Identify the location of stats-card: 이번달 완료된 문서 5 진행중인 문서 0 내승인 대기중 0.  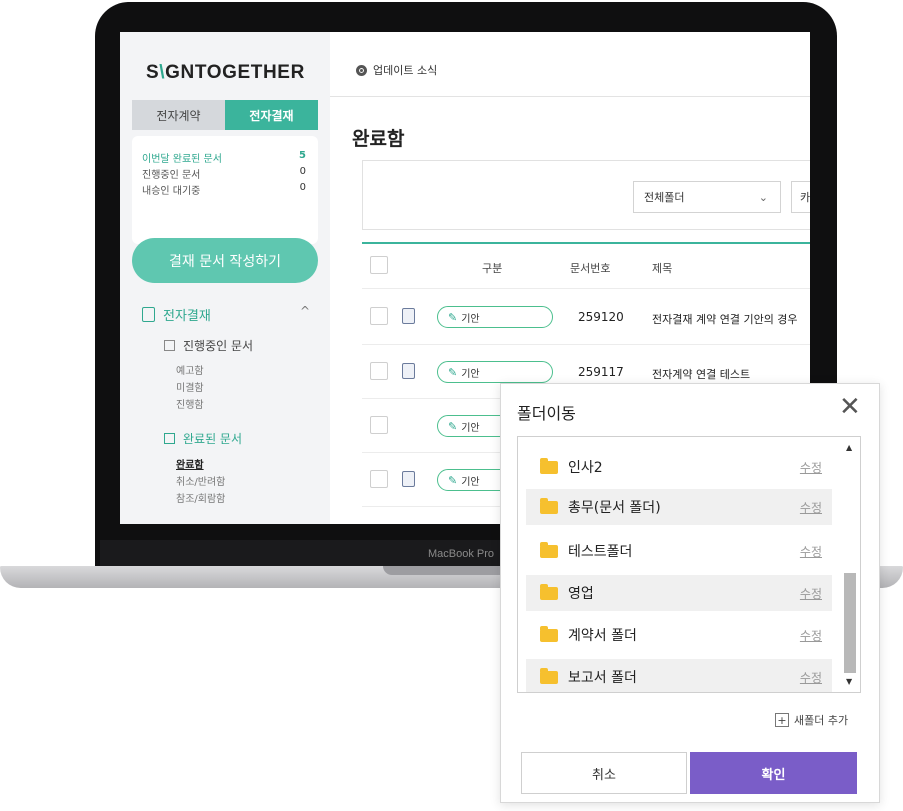
(225, 190).